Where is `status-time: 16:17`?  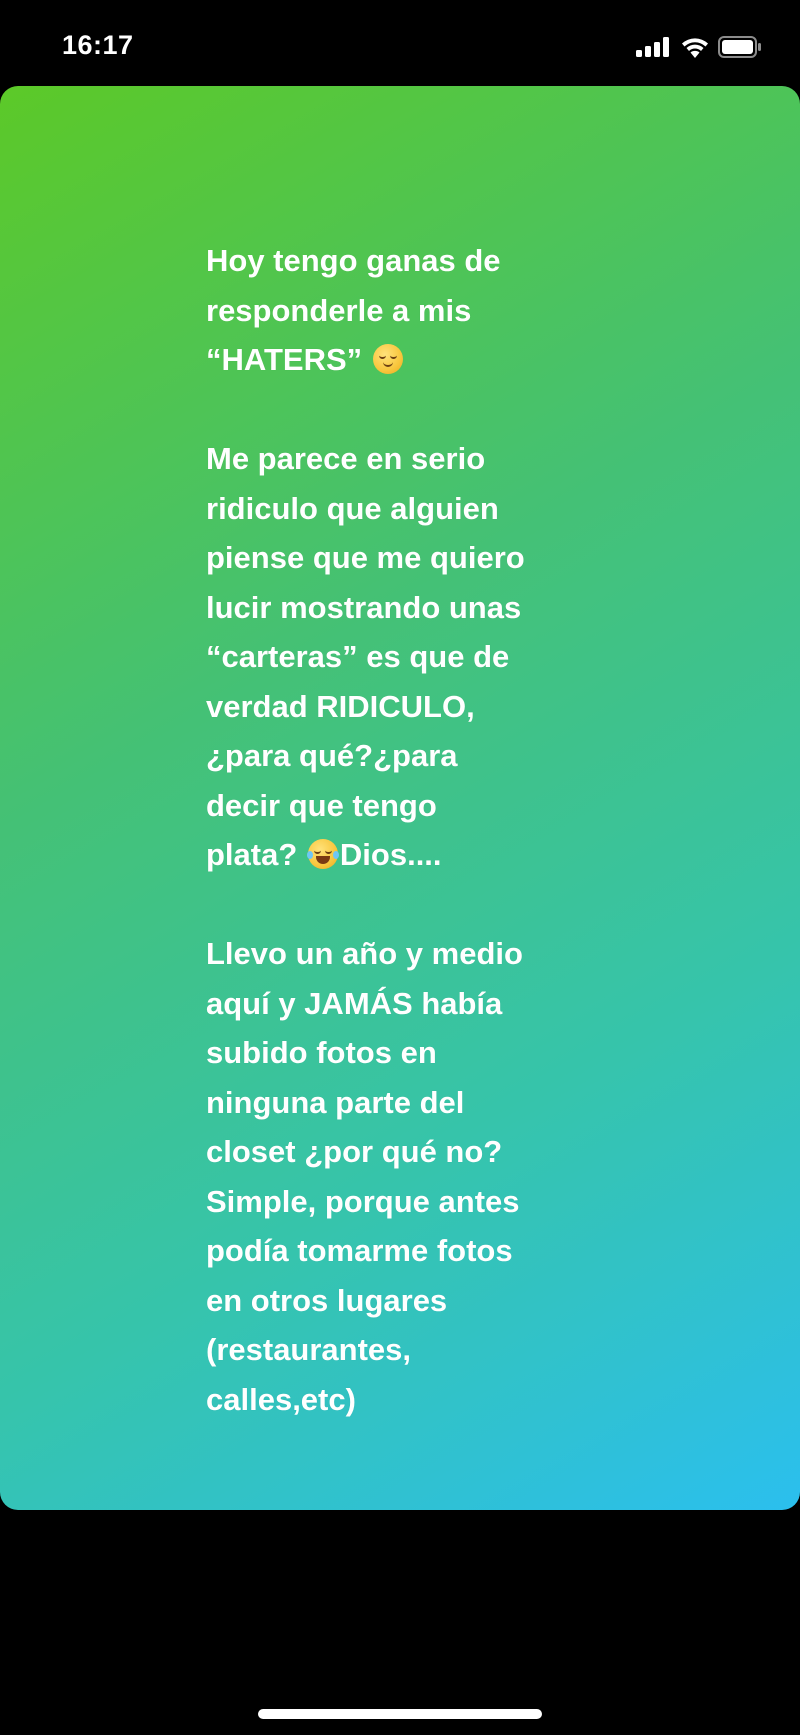
status-time: 16:17 is located at coordinates (98, 45).